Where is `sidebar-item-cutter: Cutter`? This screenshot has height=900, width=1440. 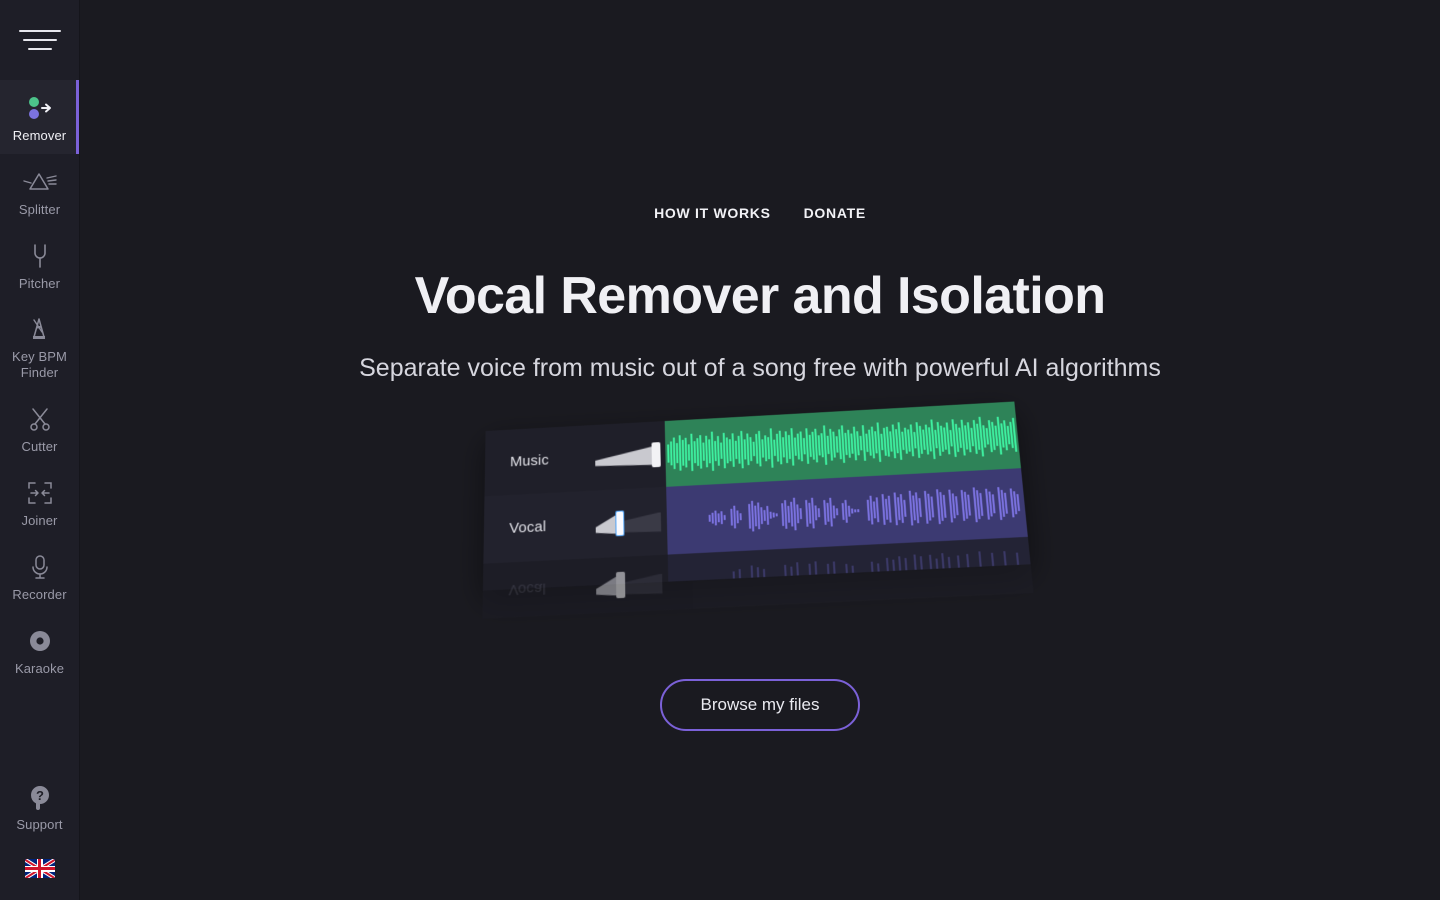
sidebar-item-cutter: Cutter is located at coordinates (39, 428).